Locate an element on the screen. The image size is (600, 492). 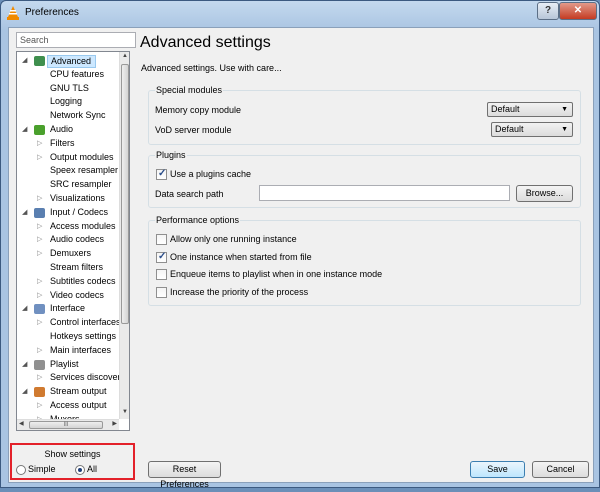
tree-item: Logging is located at coordinates (68, 102).